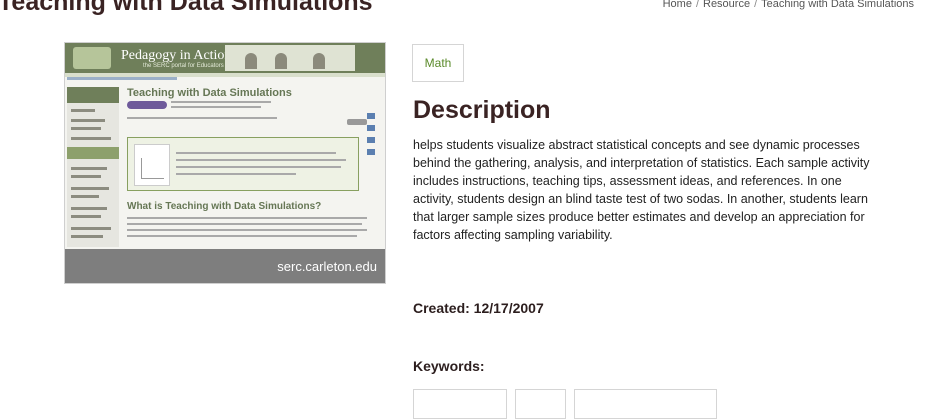  I want to click on thumbnail-header-photo, so click(290, 58).